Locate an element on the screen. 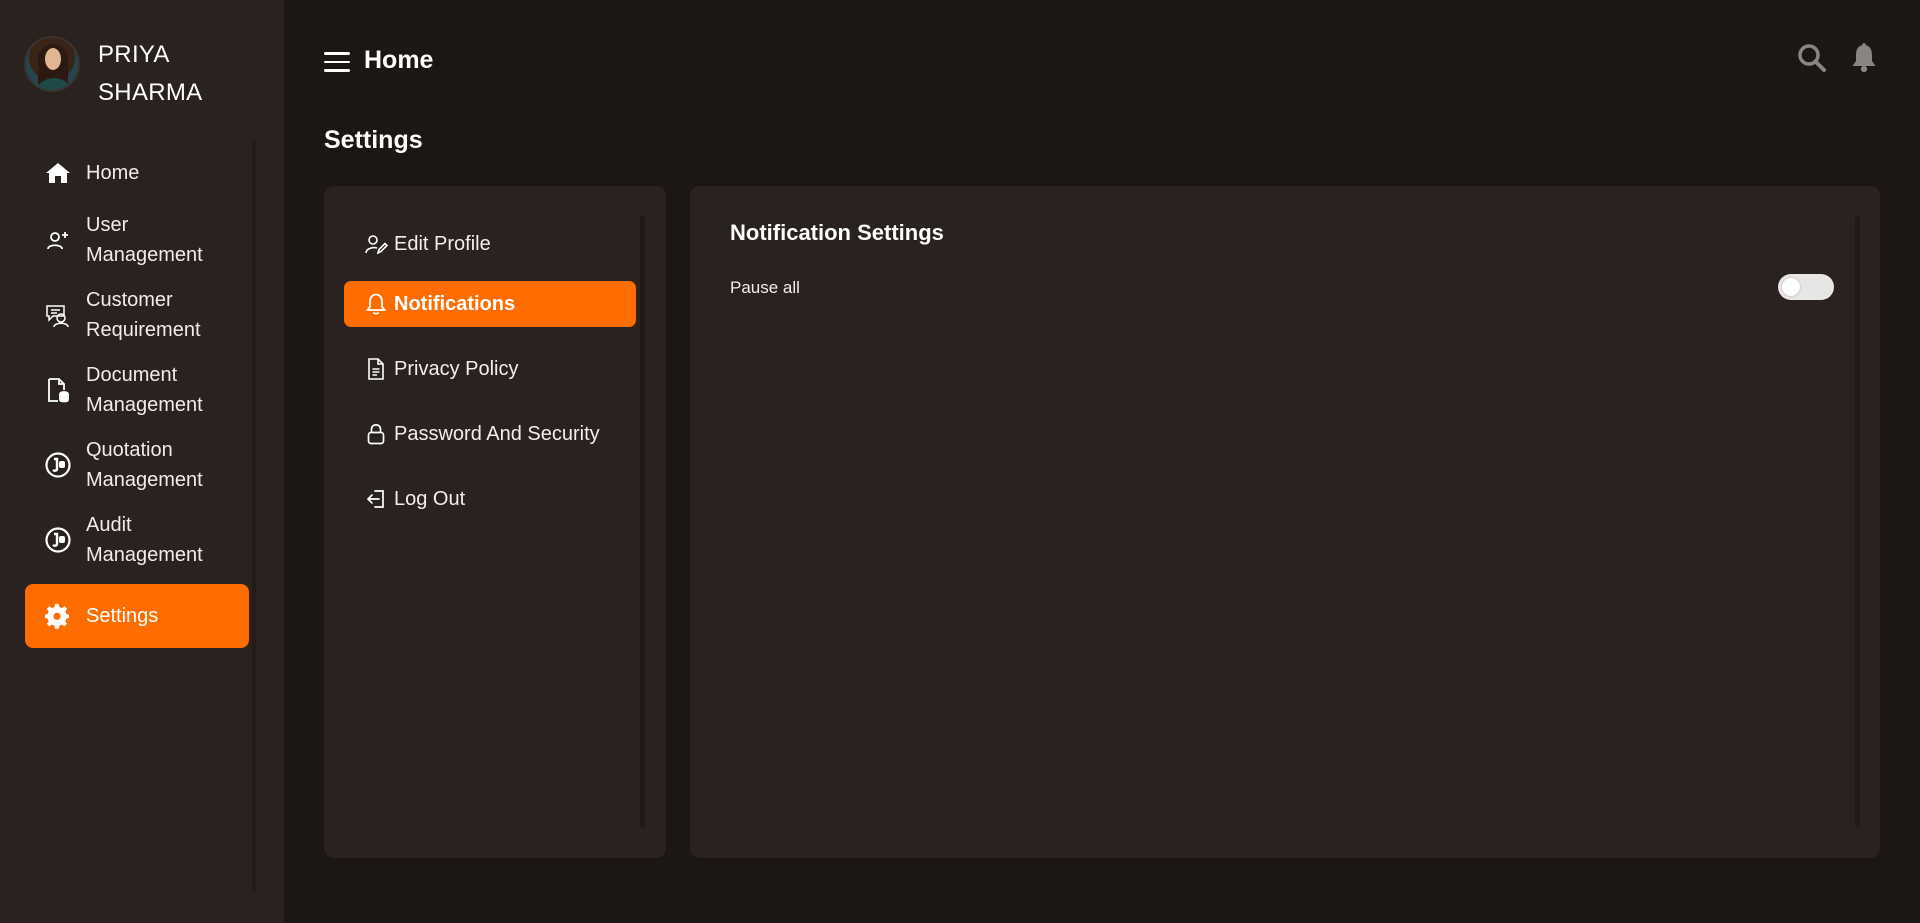 The image size is (1920, 923). settings-menu-label: Edit Profile is located at coordinates (442, 243).